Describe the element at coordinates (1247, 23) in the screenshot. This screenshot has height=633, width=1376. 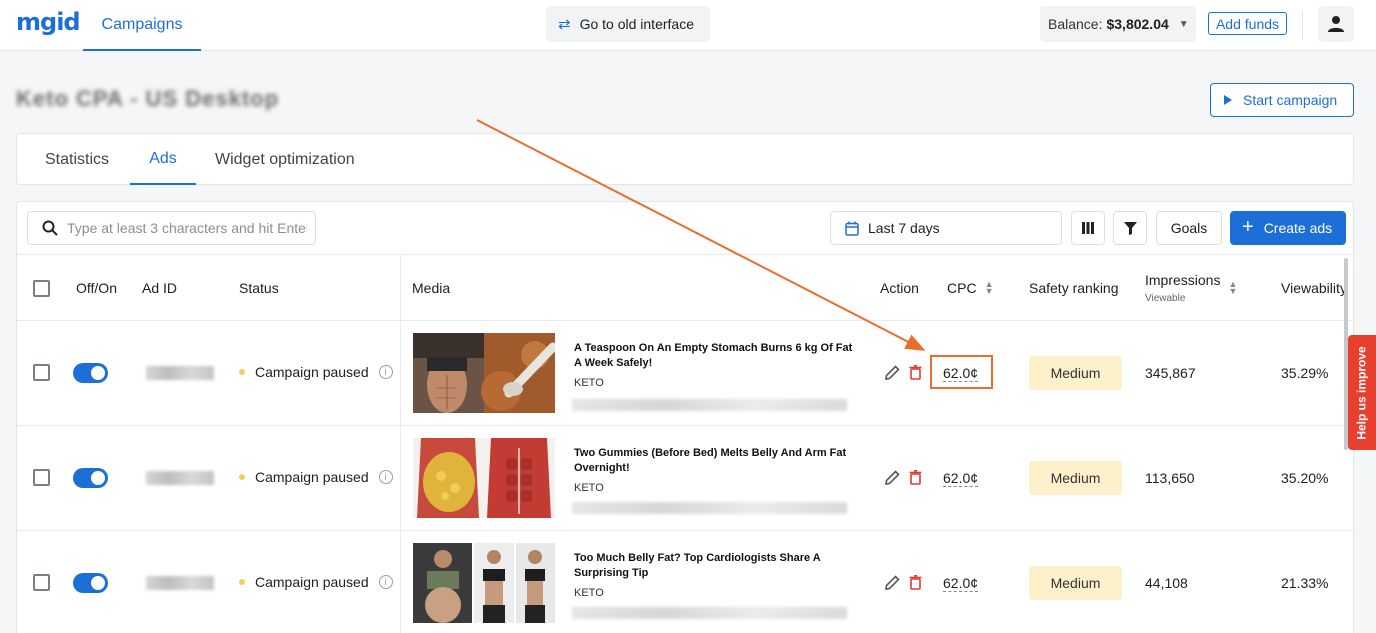
I see `add-funds-button: Add funds` at that location.